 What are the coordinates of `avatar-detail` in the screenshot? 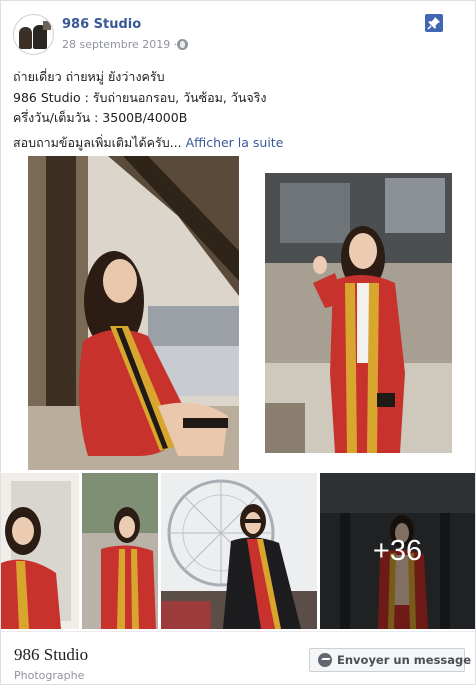 It's located at (47, 25).